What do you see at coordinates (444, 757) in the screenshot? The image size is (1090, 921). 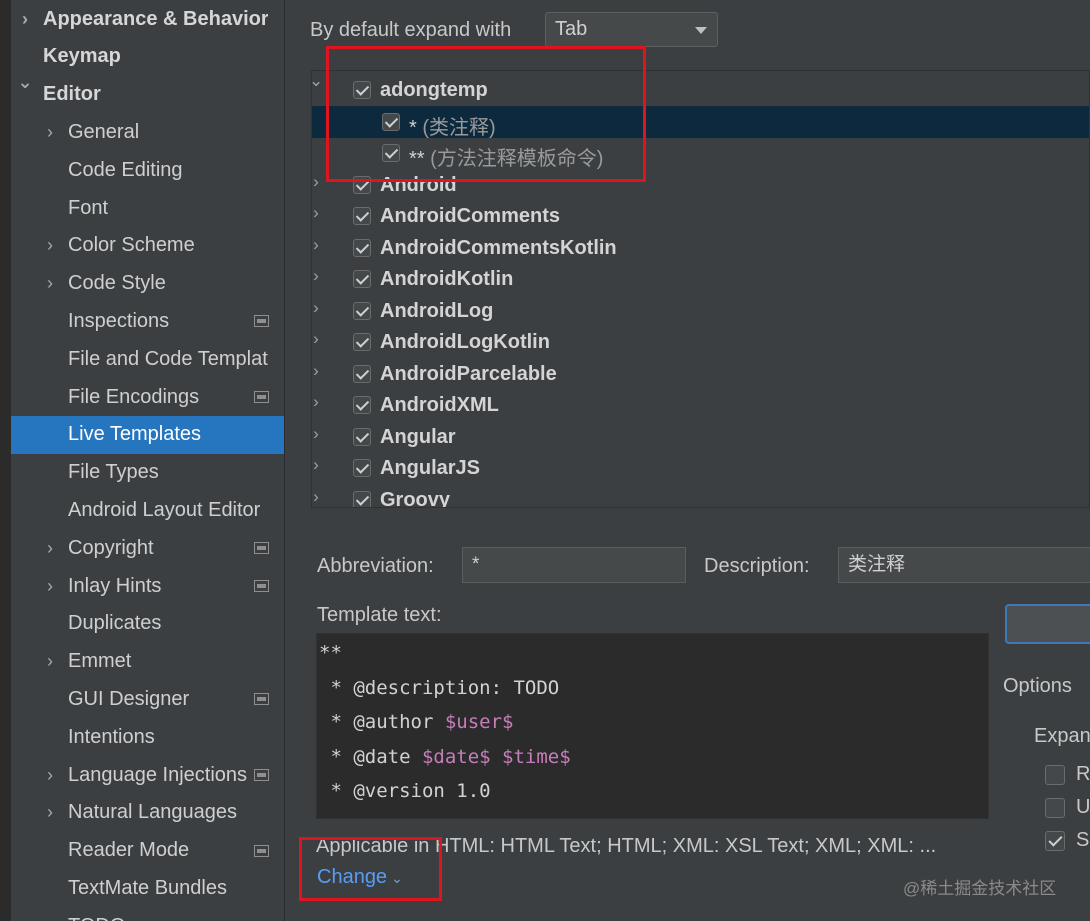 I see `template-line: * @date $date$ $time$` at bounding box center [444, 757].